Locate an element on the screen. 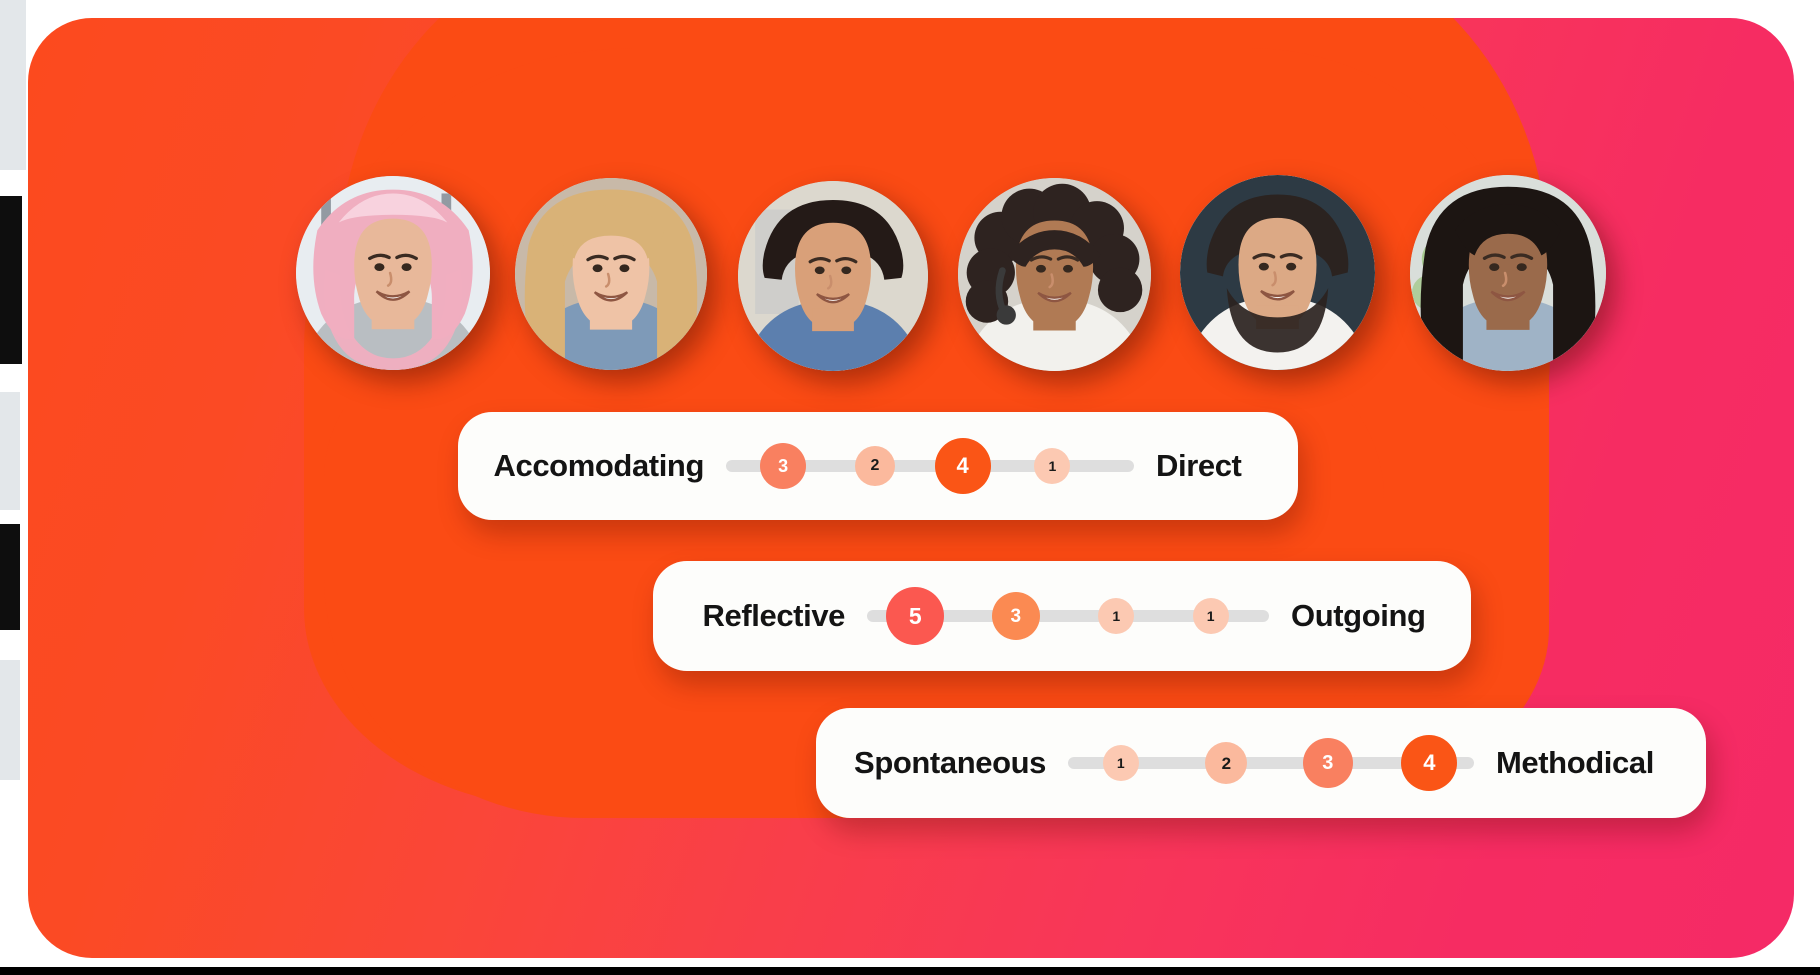 The height and width of the screenshot is (975, 1820). trait-spontaneous-methodical: Spontaneous 1 2 3 4 Methodical is located at coordinates (1261, 763).